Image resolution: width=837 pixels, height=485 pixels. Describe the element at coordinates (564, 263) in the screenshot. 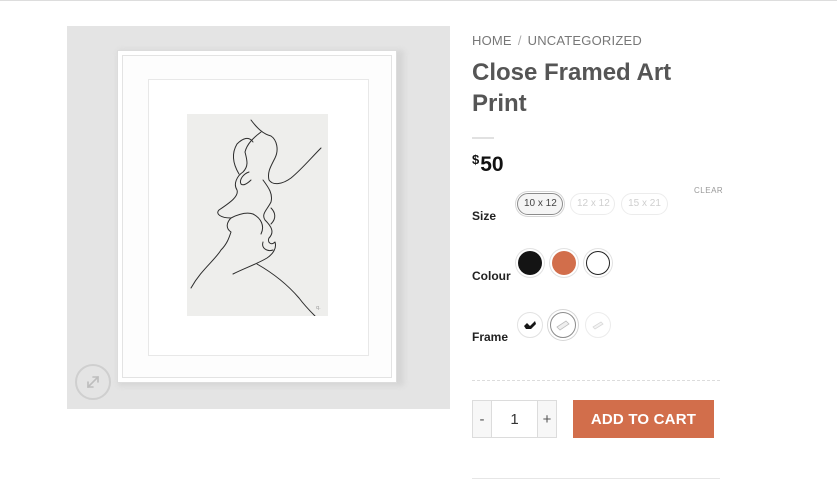

I see `colour-swatch-orange` at that location.